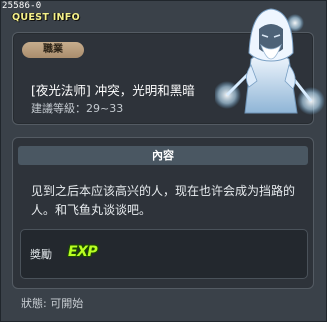  What do you see at coordinates (52, 303) in the screenshot?
I see `quest-status: 狀態: 可開始` at bounding box center [52, 303].